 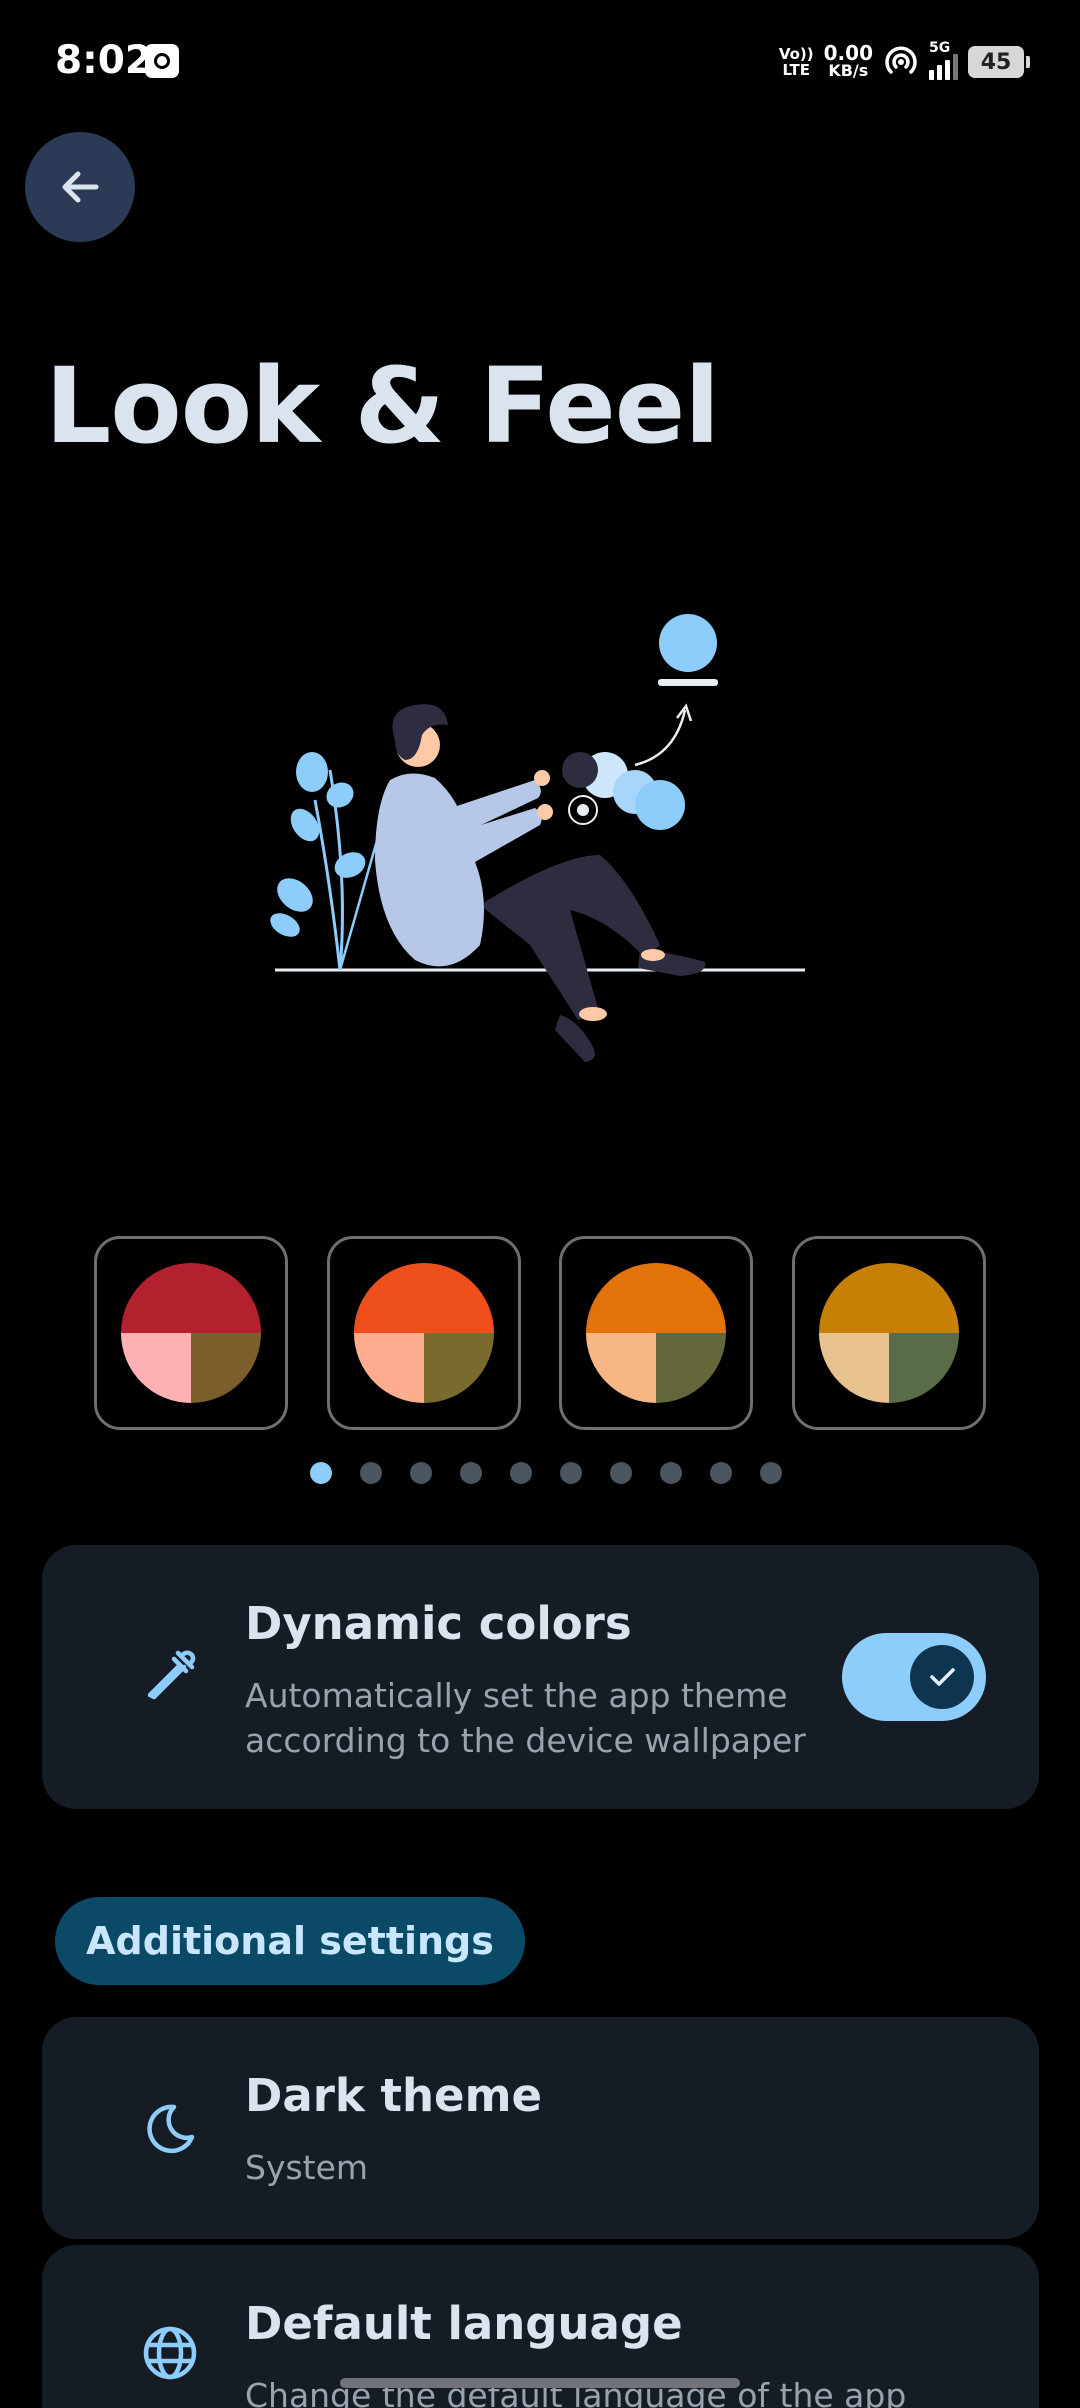 What do you see at coordinates (940, 48) in the screenshot?
I see `network-type-label: 5G` at bounding box center [940, 48].